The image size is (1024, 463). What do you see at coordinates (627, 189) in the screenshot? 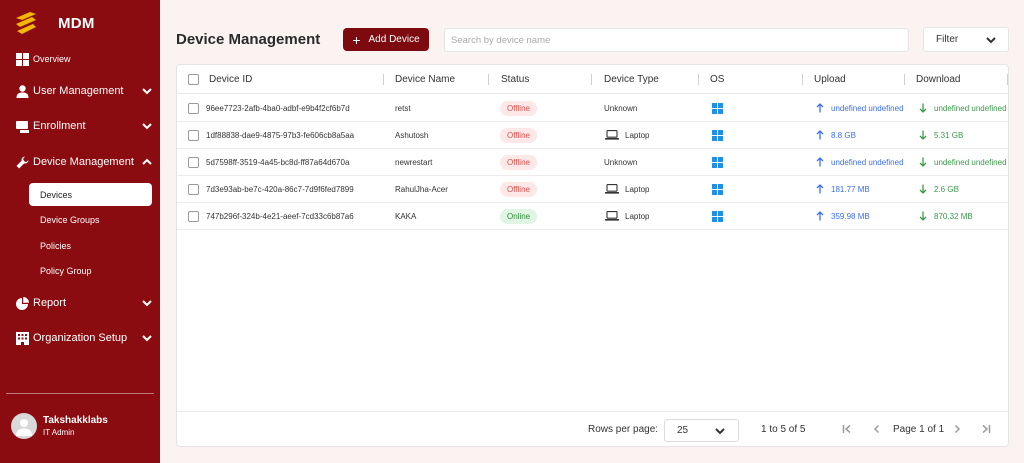
I see `device-type-cell: Laptop` at bounding box center [627, 189].